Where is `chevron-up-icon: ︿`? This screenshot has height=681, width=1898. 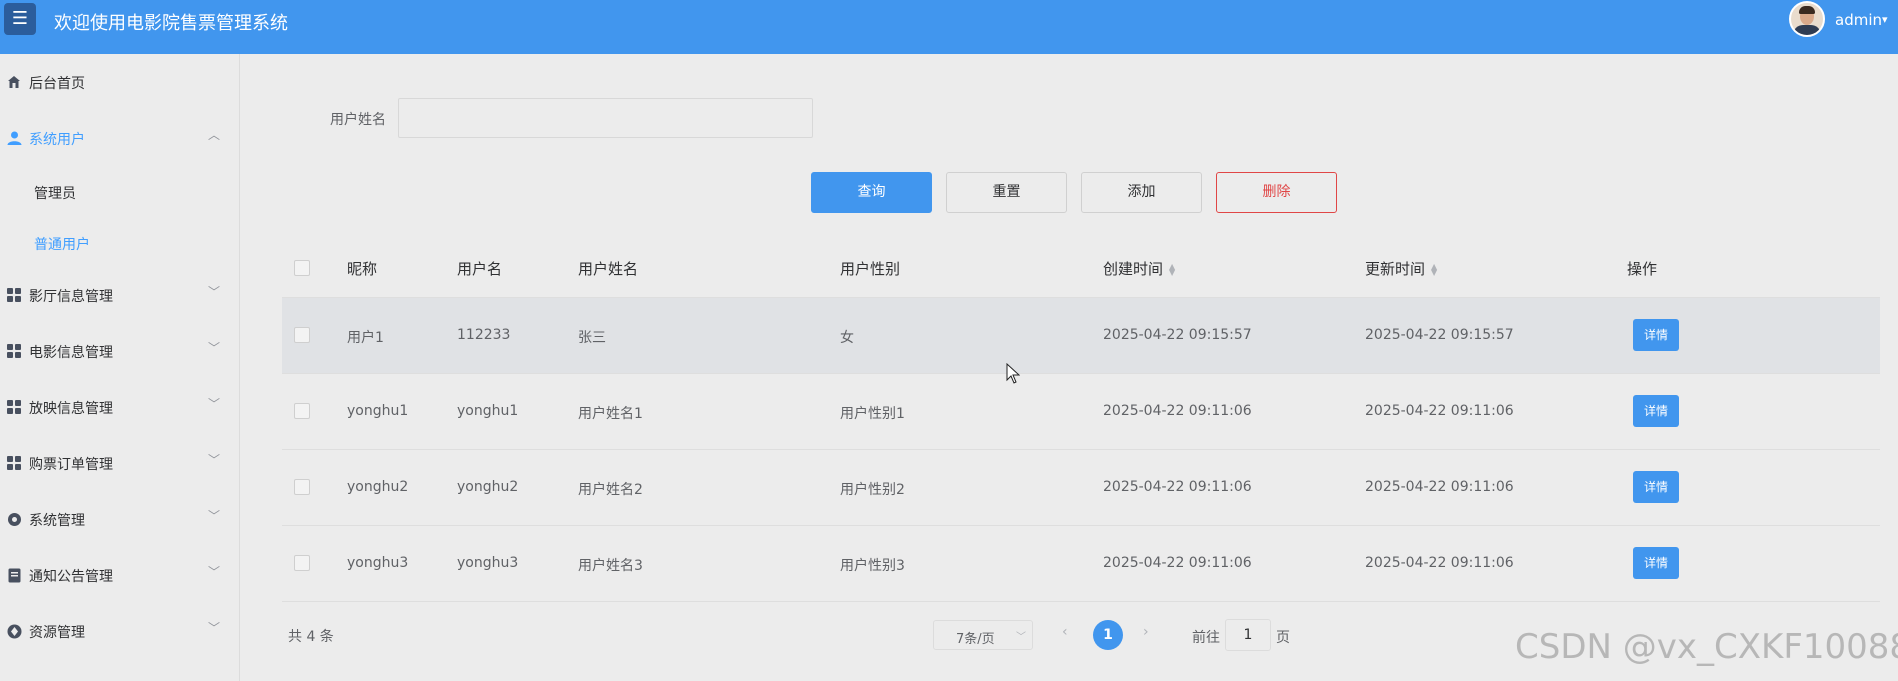 chevron-up-icon: ︿ is located at coordinates (214, 135).